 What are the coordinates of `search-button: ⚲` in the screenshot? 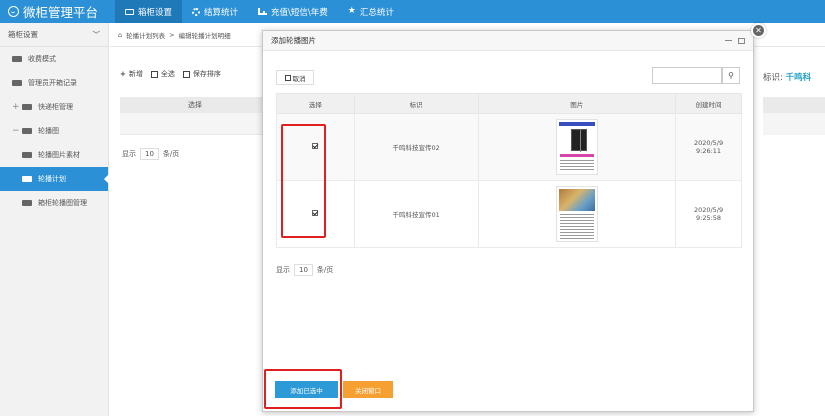 It's located at (731, 75).